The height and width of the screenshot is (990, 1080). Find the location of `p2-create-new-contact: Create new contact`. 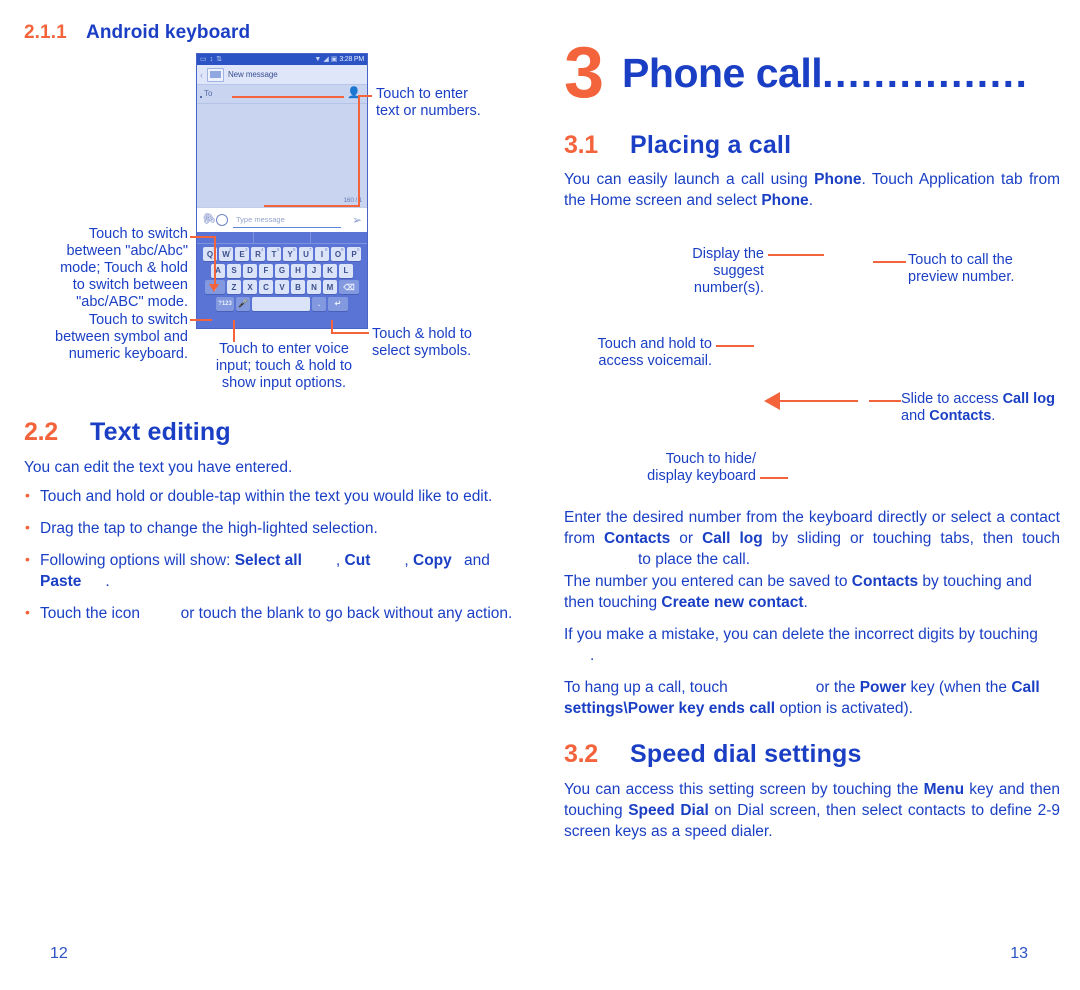

p2-create-new-contact: Create new contact is located at coordinates (732, 602).